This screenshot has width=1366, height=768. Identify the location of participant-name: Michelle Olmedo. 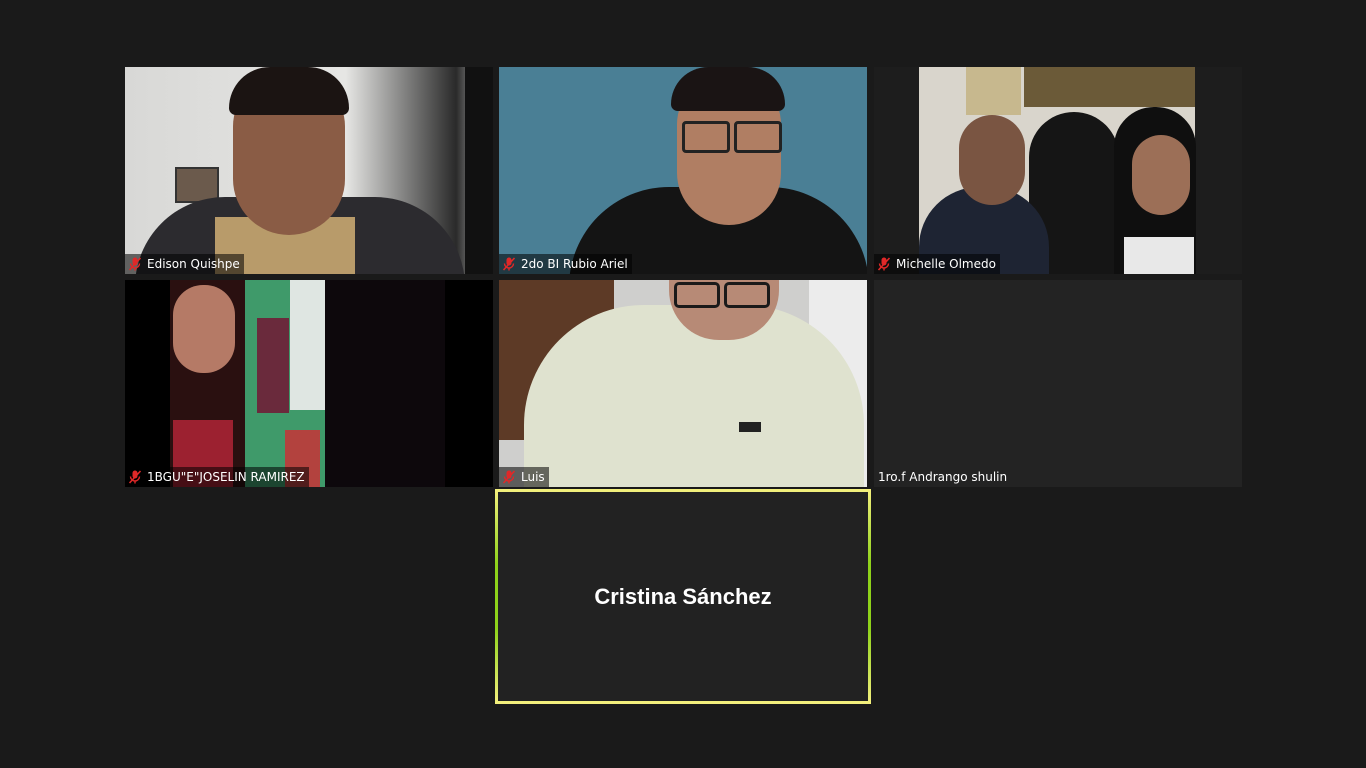
(946, 264).